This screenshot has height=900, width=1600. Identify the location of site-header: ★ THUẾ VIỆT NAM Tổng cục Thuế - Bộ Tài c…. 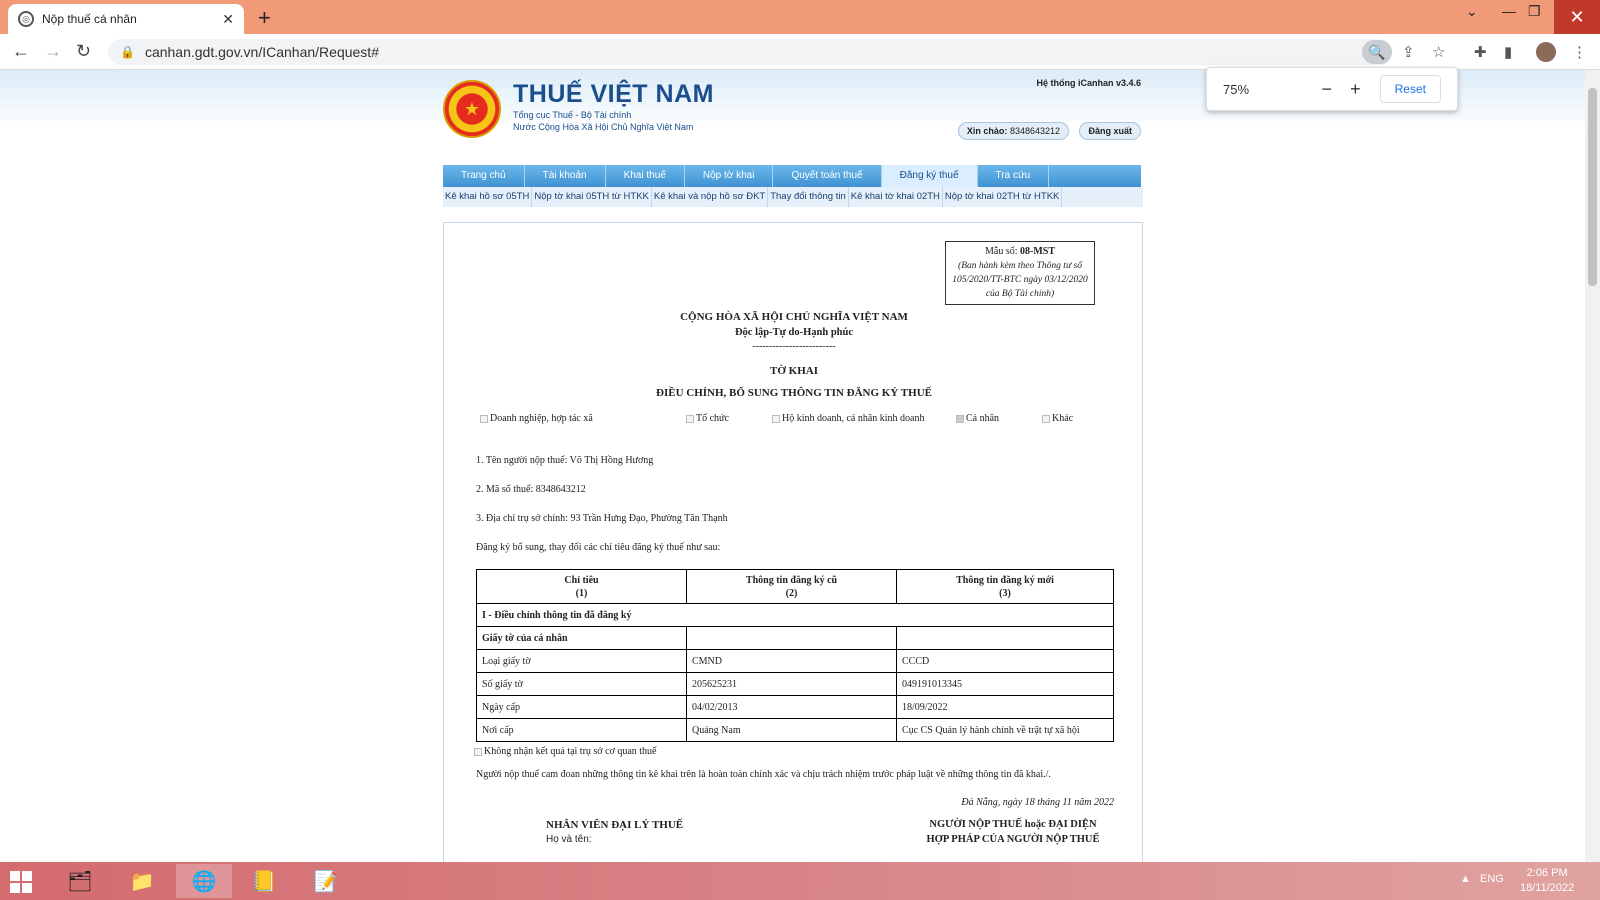
(792, 118).